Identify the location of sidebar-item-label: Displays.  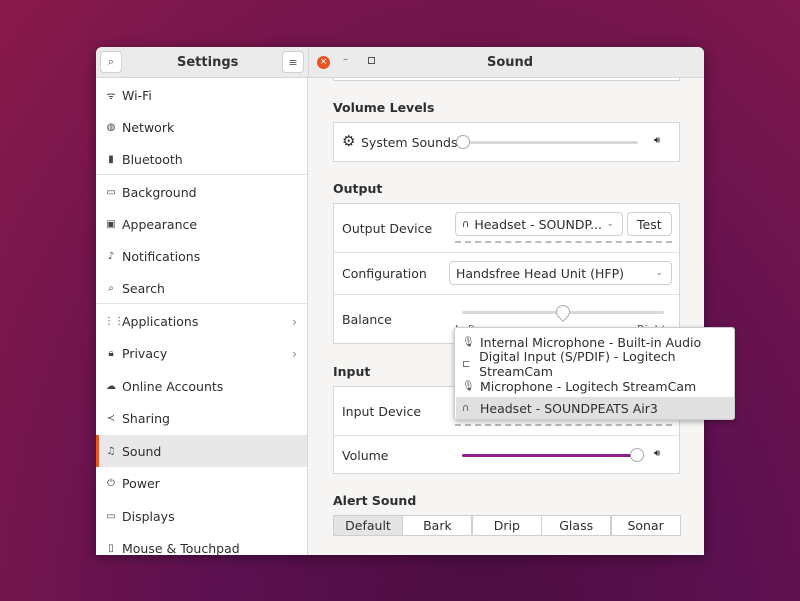
(148, 516).